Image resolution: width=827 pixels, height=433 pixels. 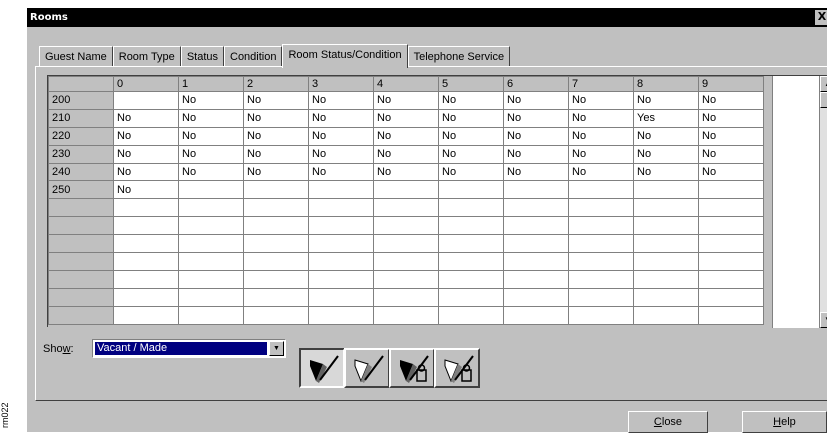 I want to click on occupied-dirty-button, so click(x=457, y=368).